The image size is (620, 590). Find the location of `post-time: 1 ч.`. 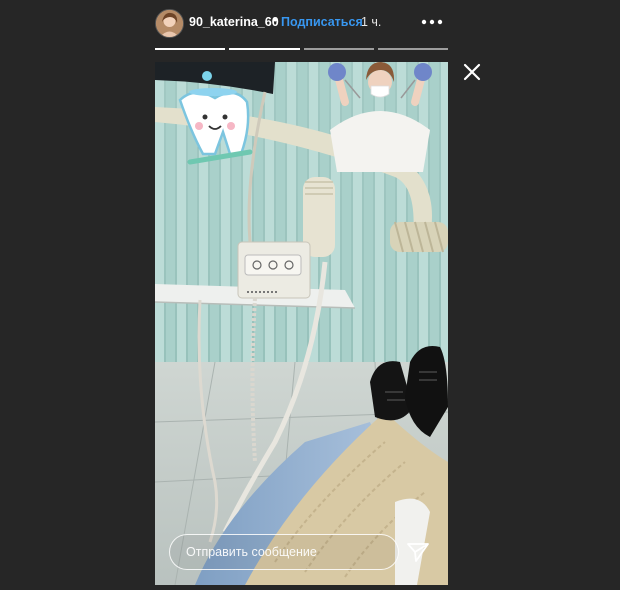

post-time: 1 ч. is located at coordinates (371, 22).